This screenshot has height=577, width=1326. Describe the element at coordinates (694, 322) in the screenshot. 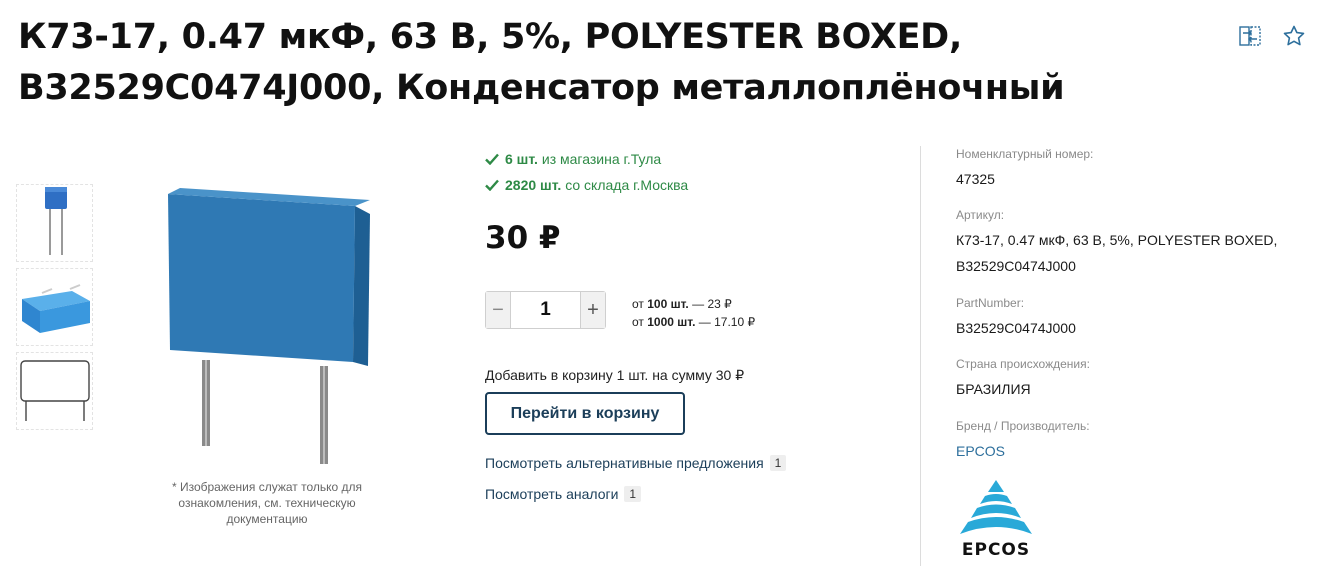

I see `price-tier: от 1000 шт. — 17.10 ₽` at that location.